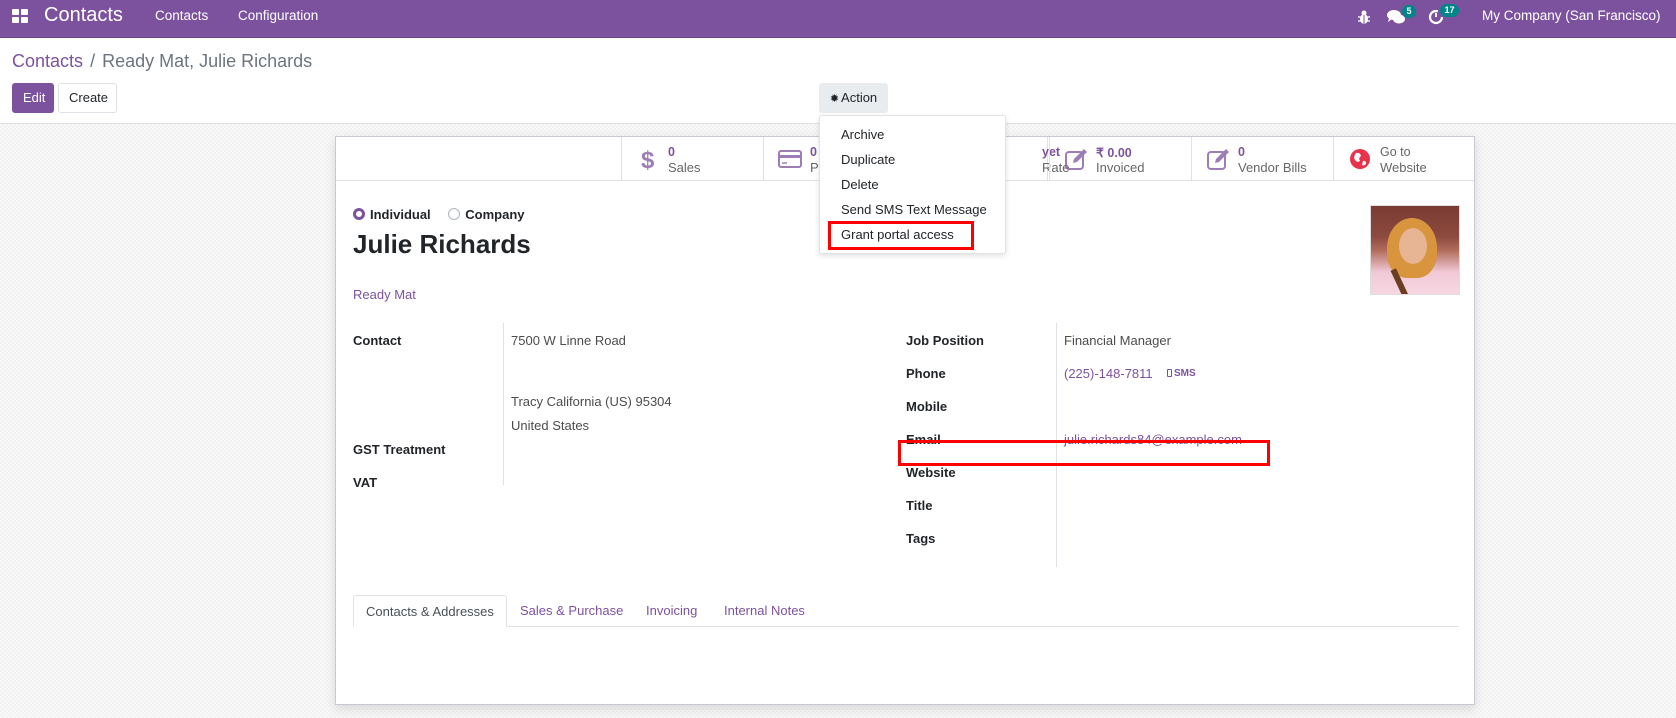  What do you see at coordinates (927, 406) in the screenshot?
I see `mobile-label: Mobile` at bounding box center [927, 406].